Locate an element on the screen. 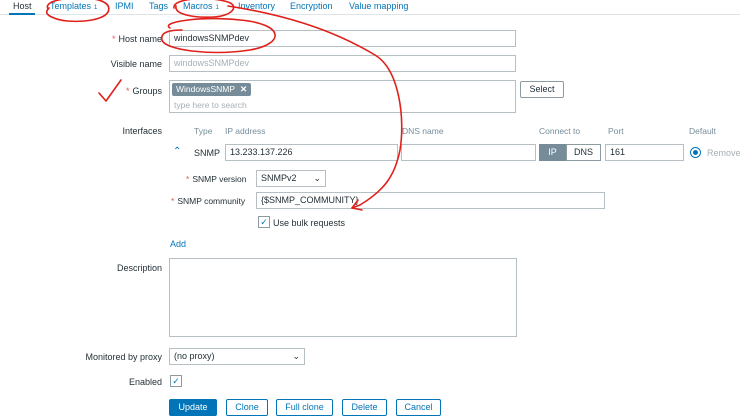  description-label: Description is located at coordinates (139, 268).